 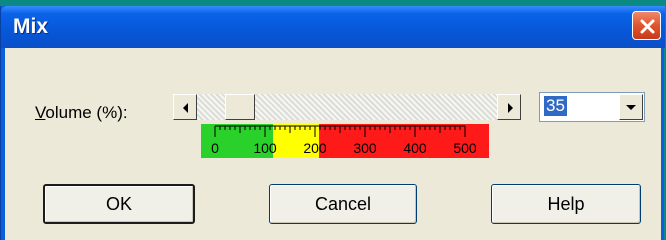 What do you see at coordinates (465, 148) in the screenshot?
I see `ruler-tick-label: 500` at bounding box center [465, 148].